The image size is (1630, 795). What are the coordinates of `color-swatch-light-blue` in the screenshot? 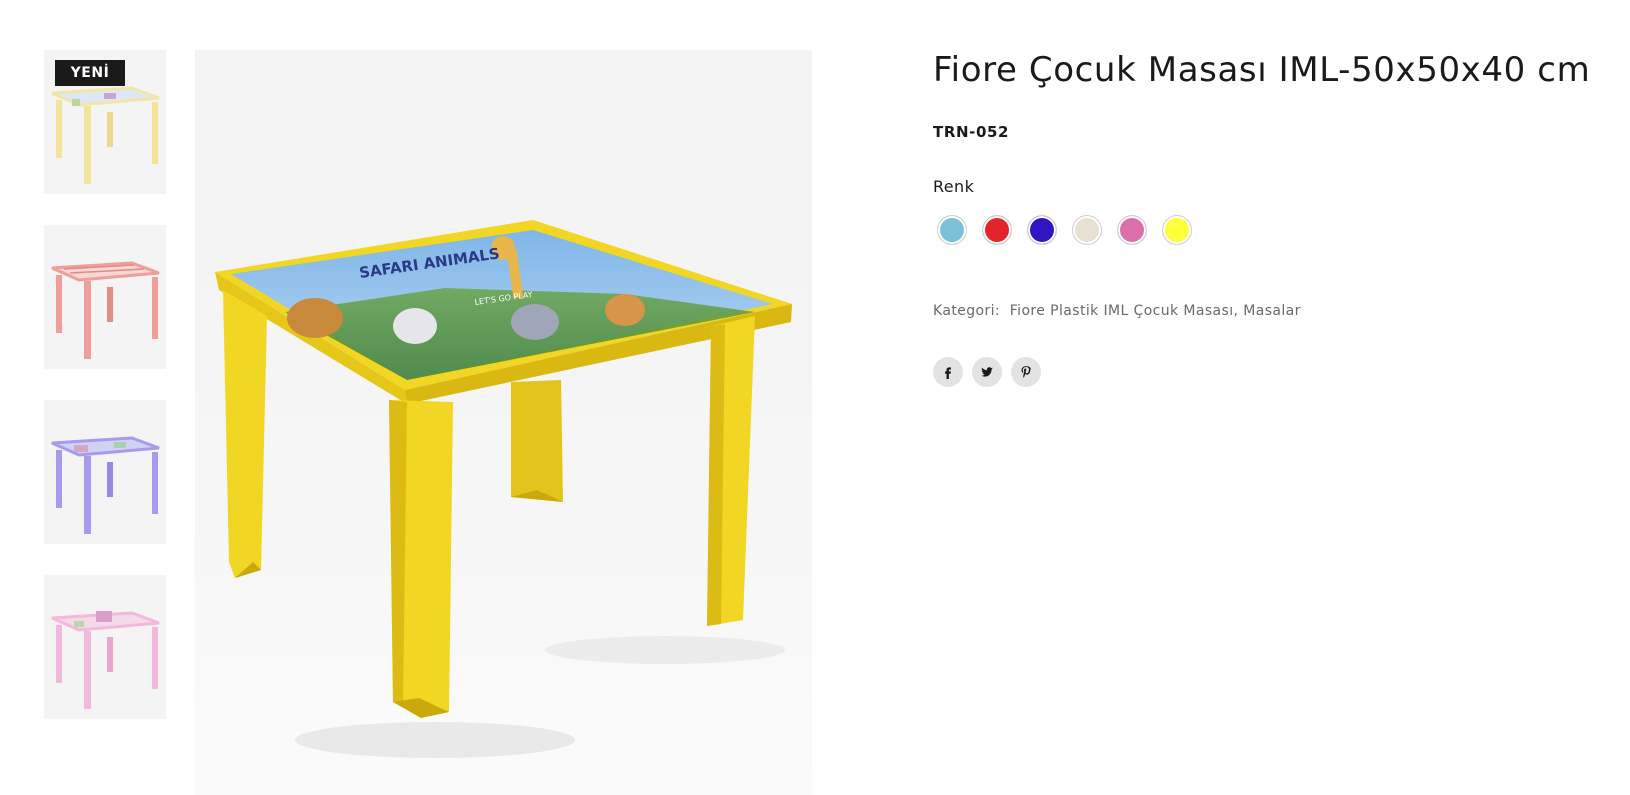 It's located at (952, 230).